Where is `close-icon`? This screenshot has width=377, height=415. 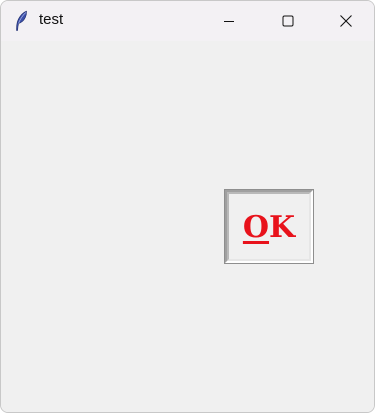 close-icon is located at coordinates (346, 21).